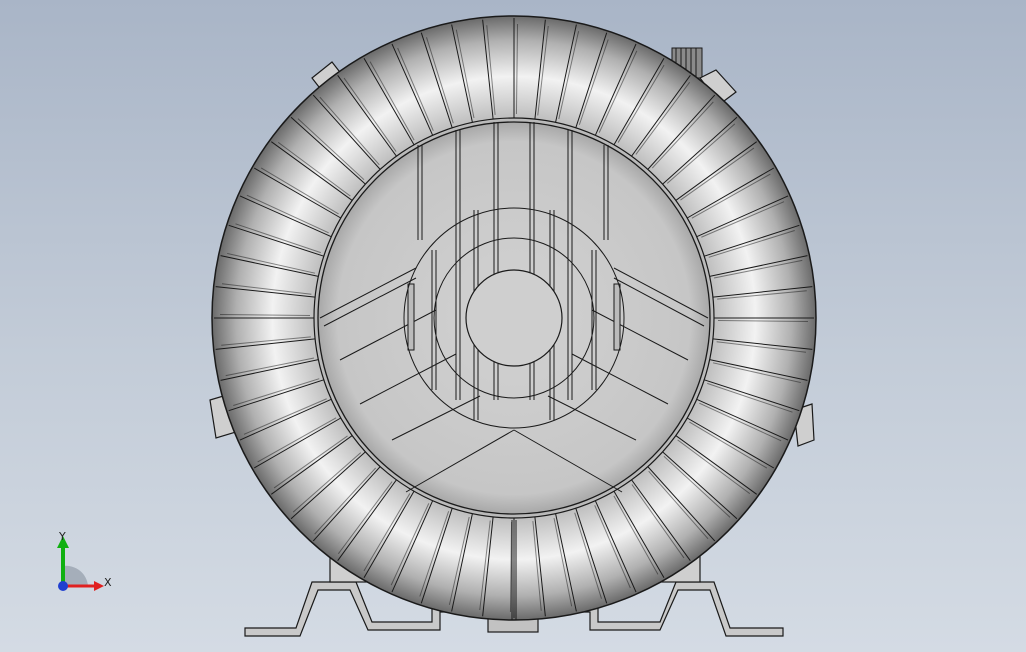  What do you see at coordinates (80, 563) in the screenshot?
I see `coordinate-triad-icon` at bounding box center [80, 563].